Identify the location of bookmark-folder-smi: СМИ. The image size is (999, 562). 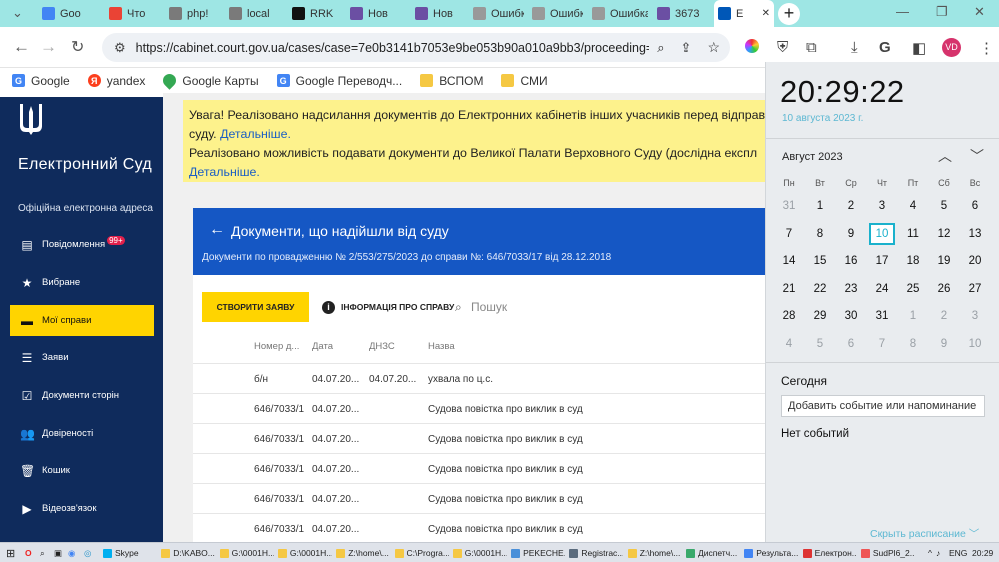
(524, 81).